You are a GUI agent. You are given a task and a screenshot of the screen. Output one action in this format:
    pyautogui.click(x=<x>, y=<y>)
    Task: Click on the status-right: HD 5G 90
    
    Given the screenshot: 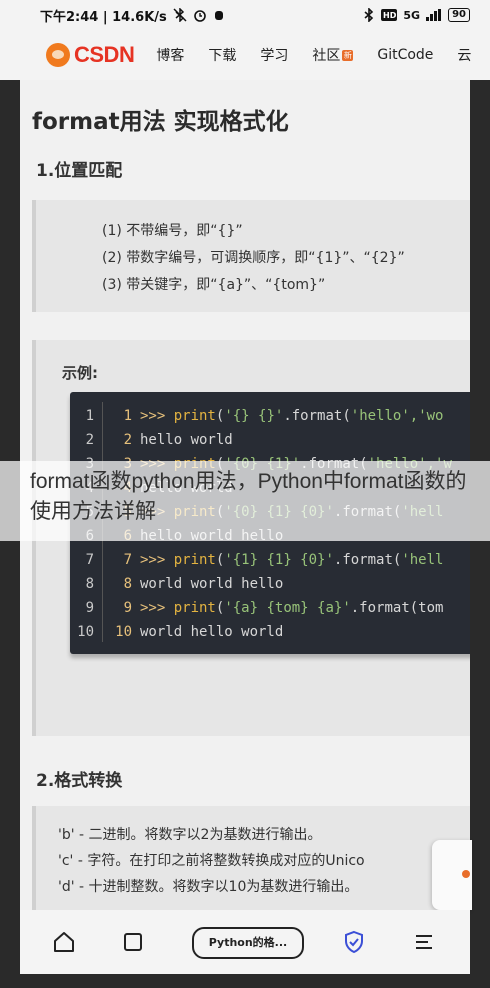 What is the action you would take?
    pyautogui.click(x=416, y=15)
    